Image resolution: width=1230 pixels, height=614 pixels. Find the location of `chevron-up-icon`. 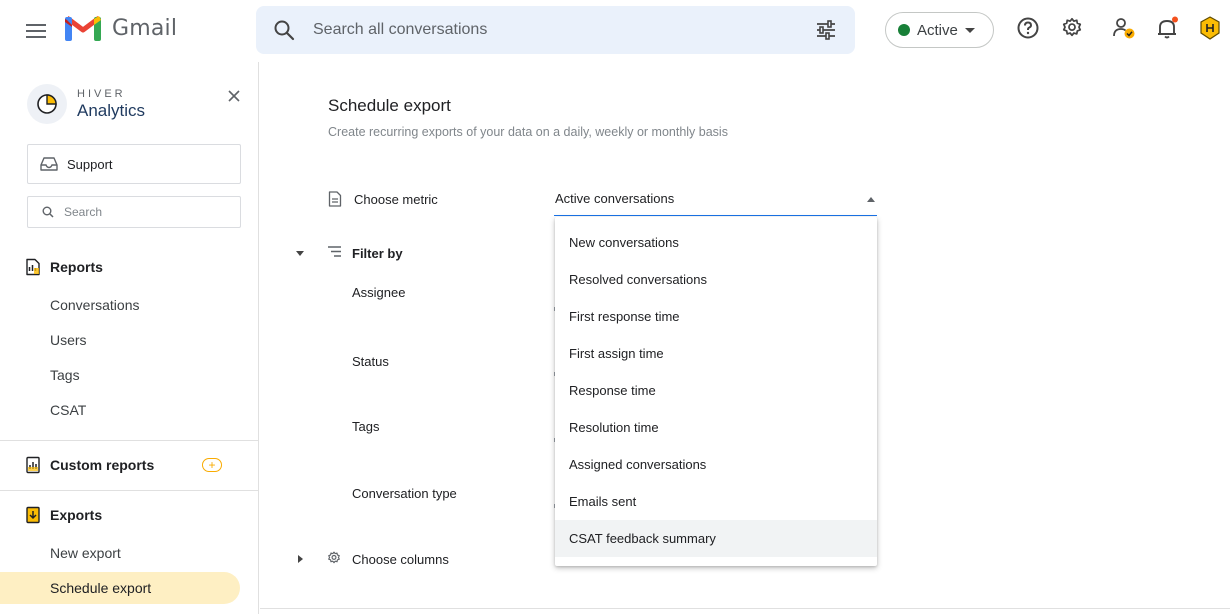

chevron-up-icon is located at coordinates (871, 199).